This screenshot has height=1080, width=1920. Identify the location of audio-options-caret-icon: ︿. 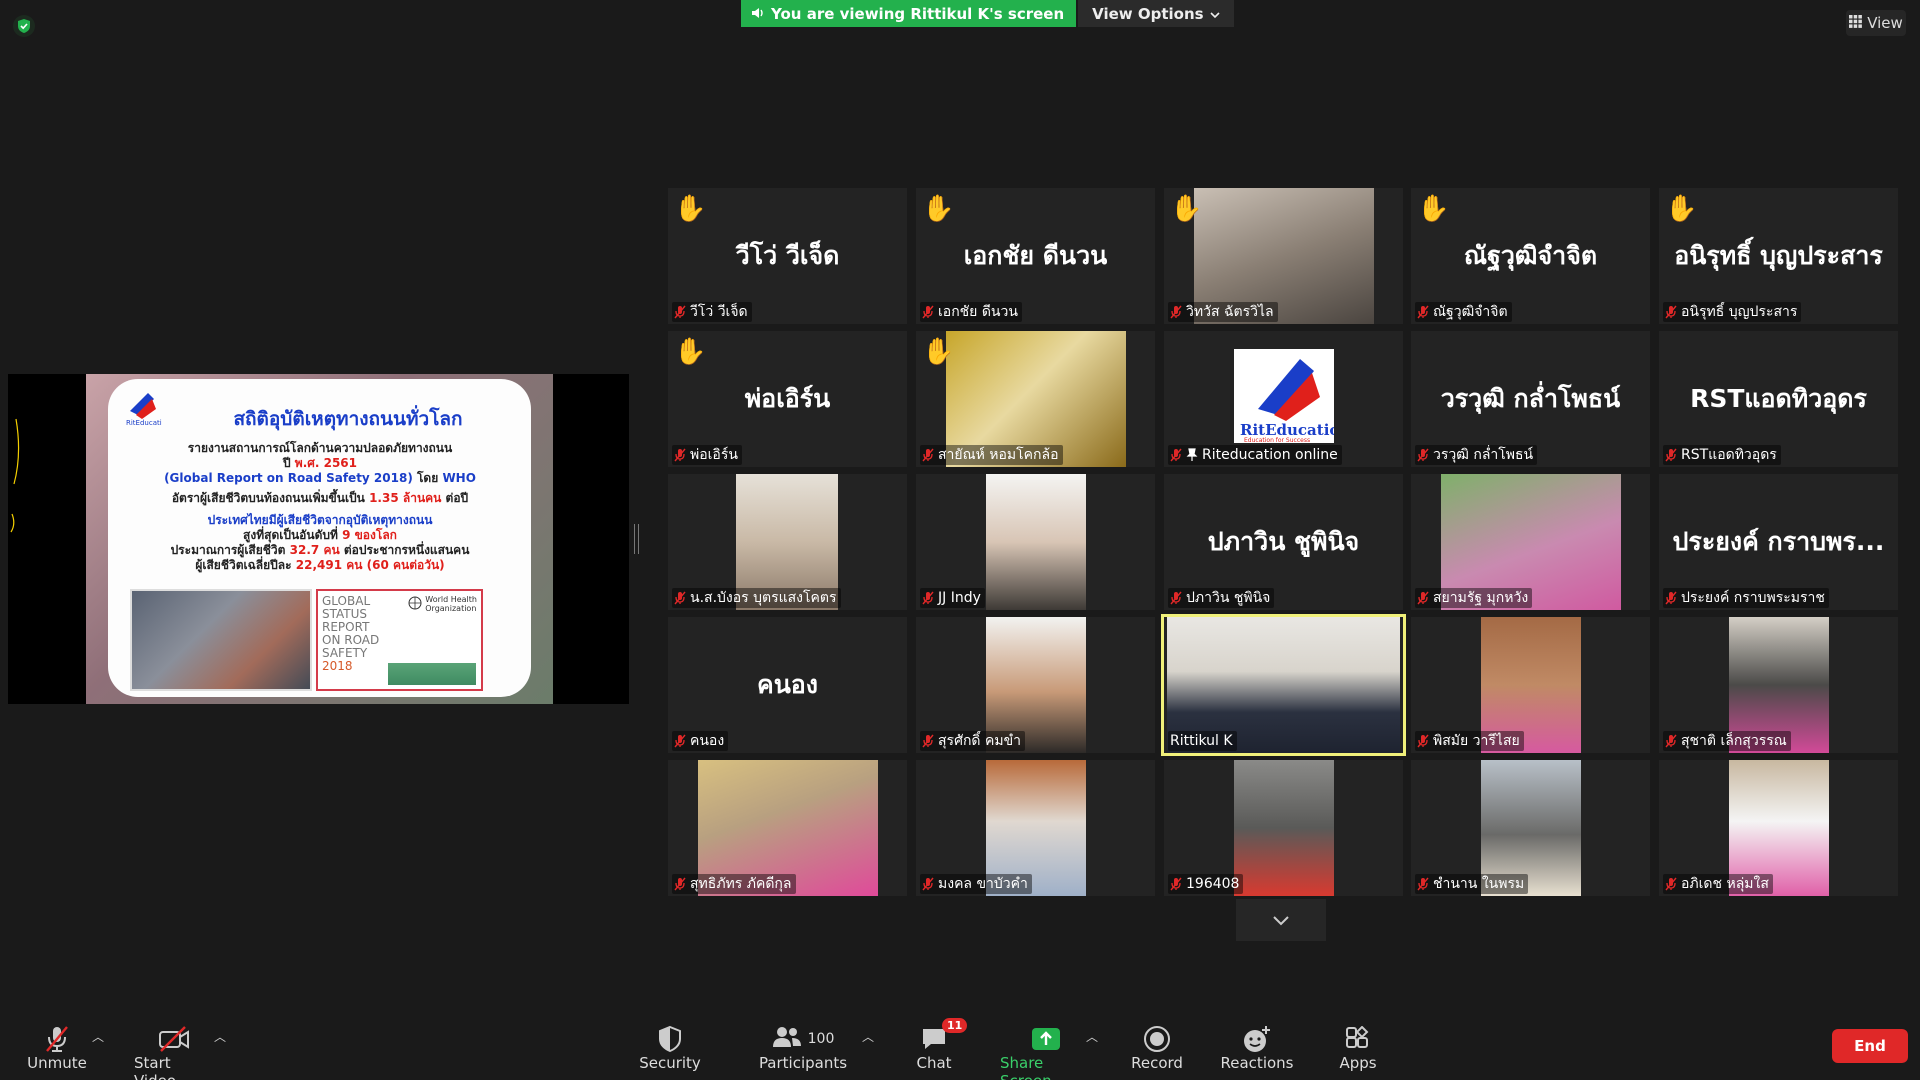
(98, 1036).